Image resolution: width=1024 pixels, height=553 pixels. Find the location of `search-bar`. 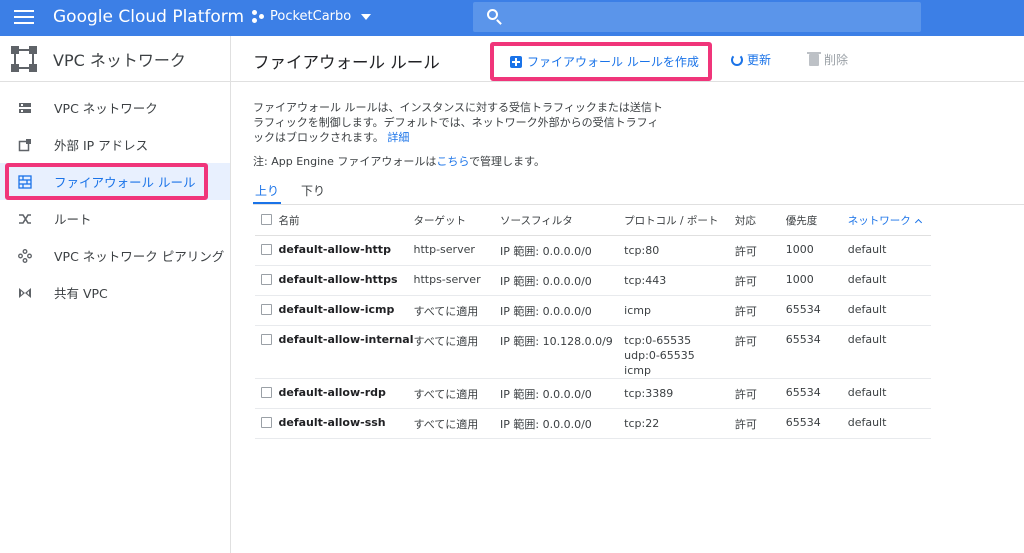

search-bar is located at coordinates (697, 17).